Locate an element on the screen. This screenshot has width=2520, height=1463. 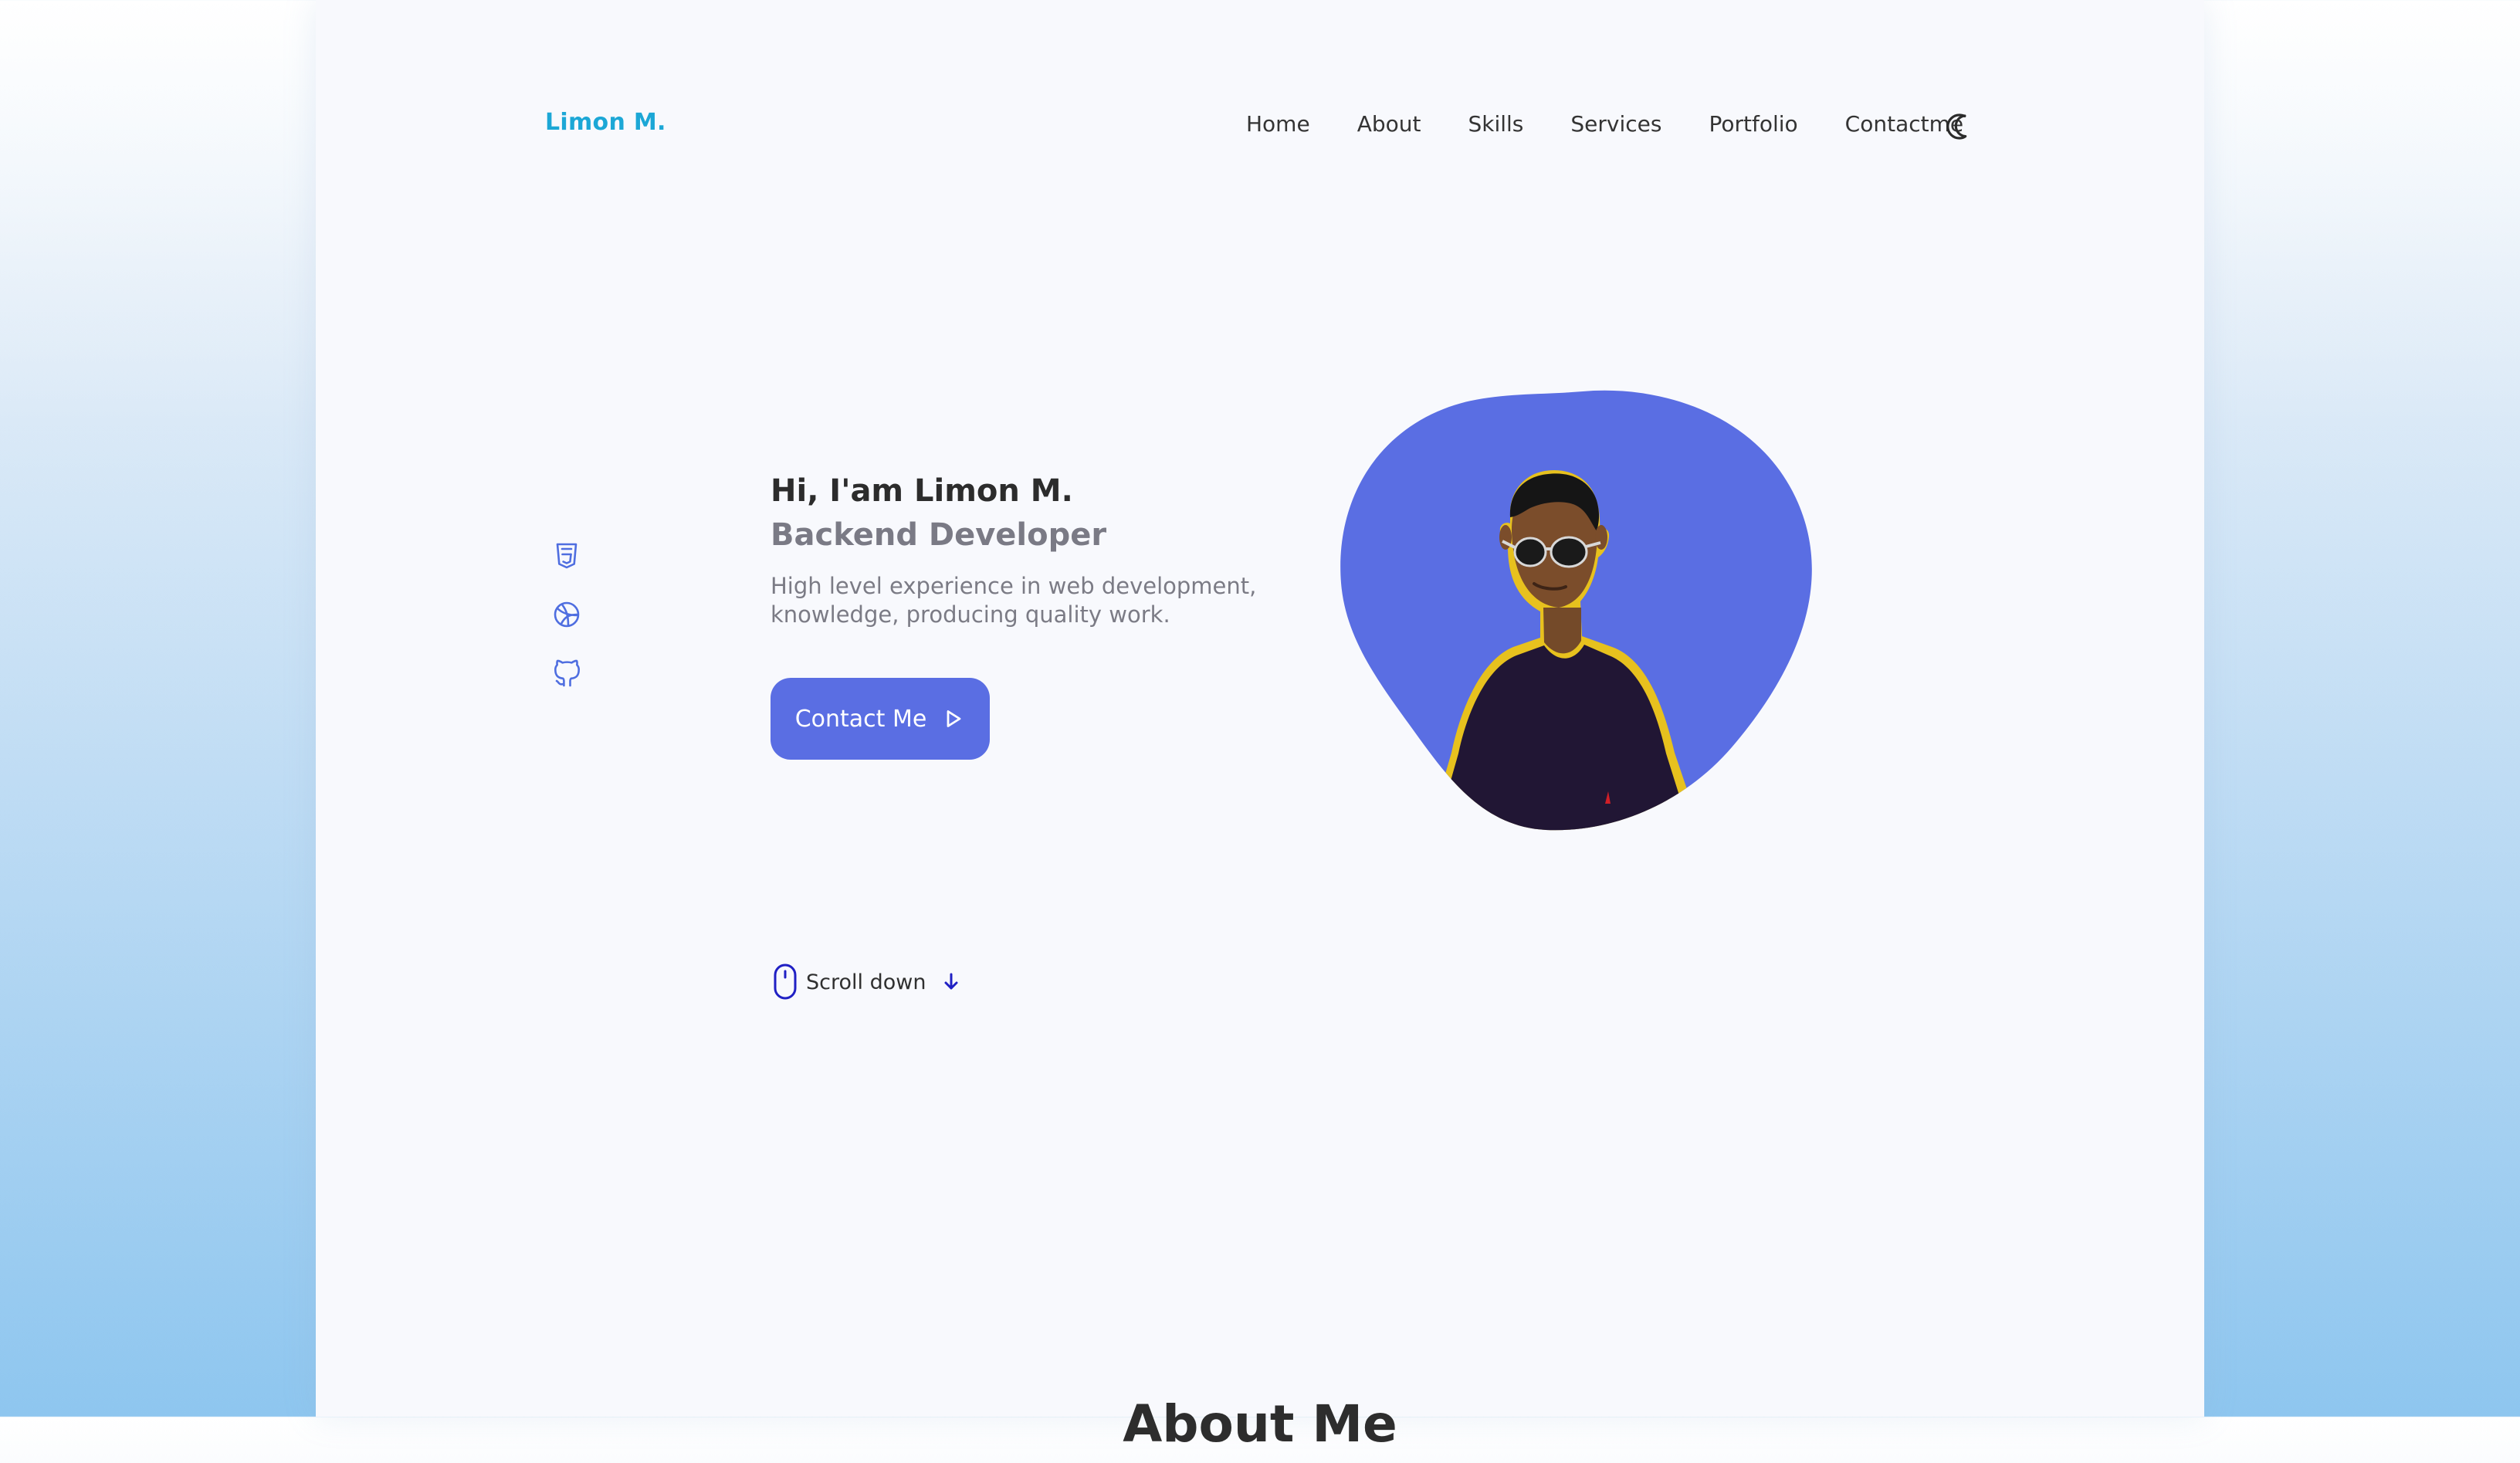
site-logo: Limon M. is located at coordinates (605, 122).